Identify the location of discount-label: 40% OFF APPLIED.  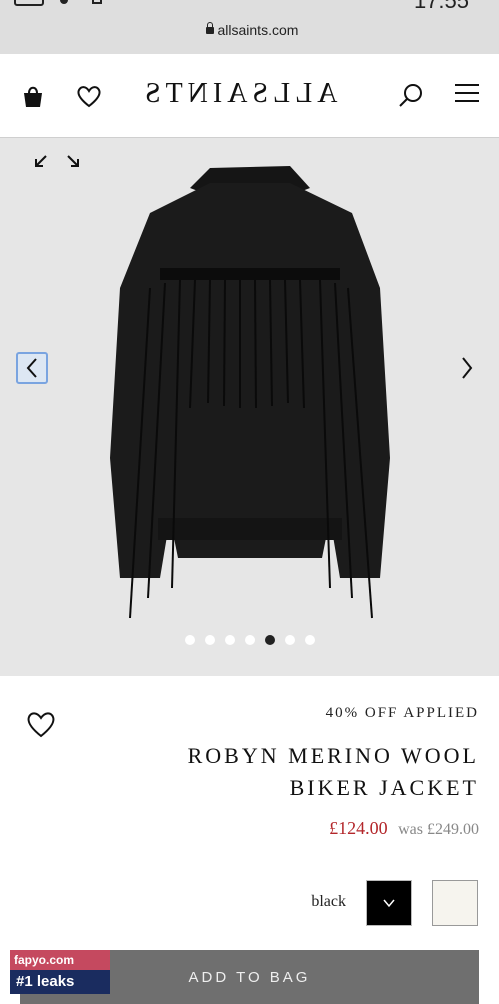
(402, 713).